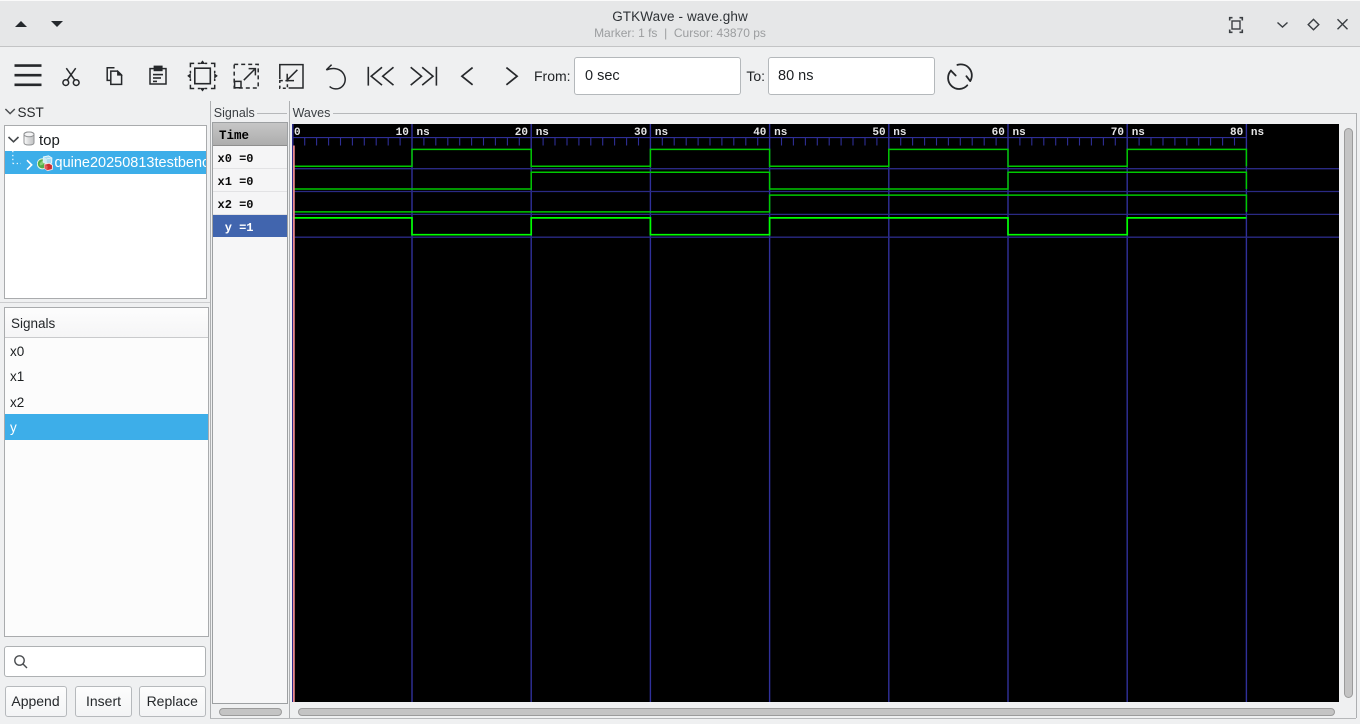 This screenshot has height=724, width=1360. I want to click on svg-text: 10, so click(402, 133).